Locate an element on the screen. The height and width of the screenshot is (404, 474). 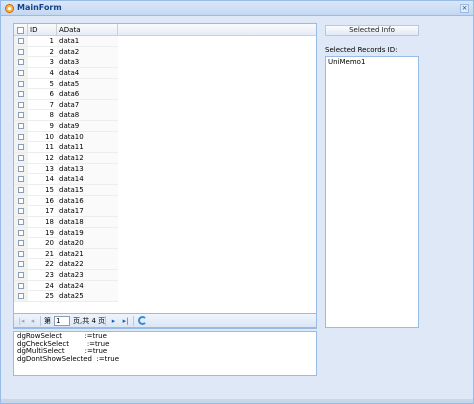
select-all-checkbox-cell is located at coordinates (21, 30).